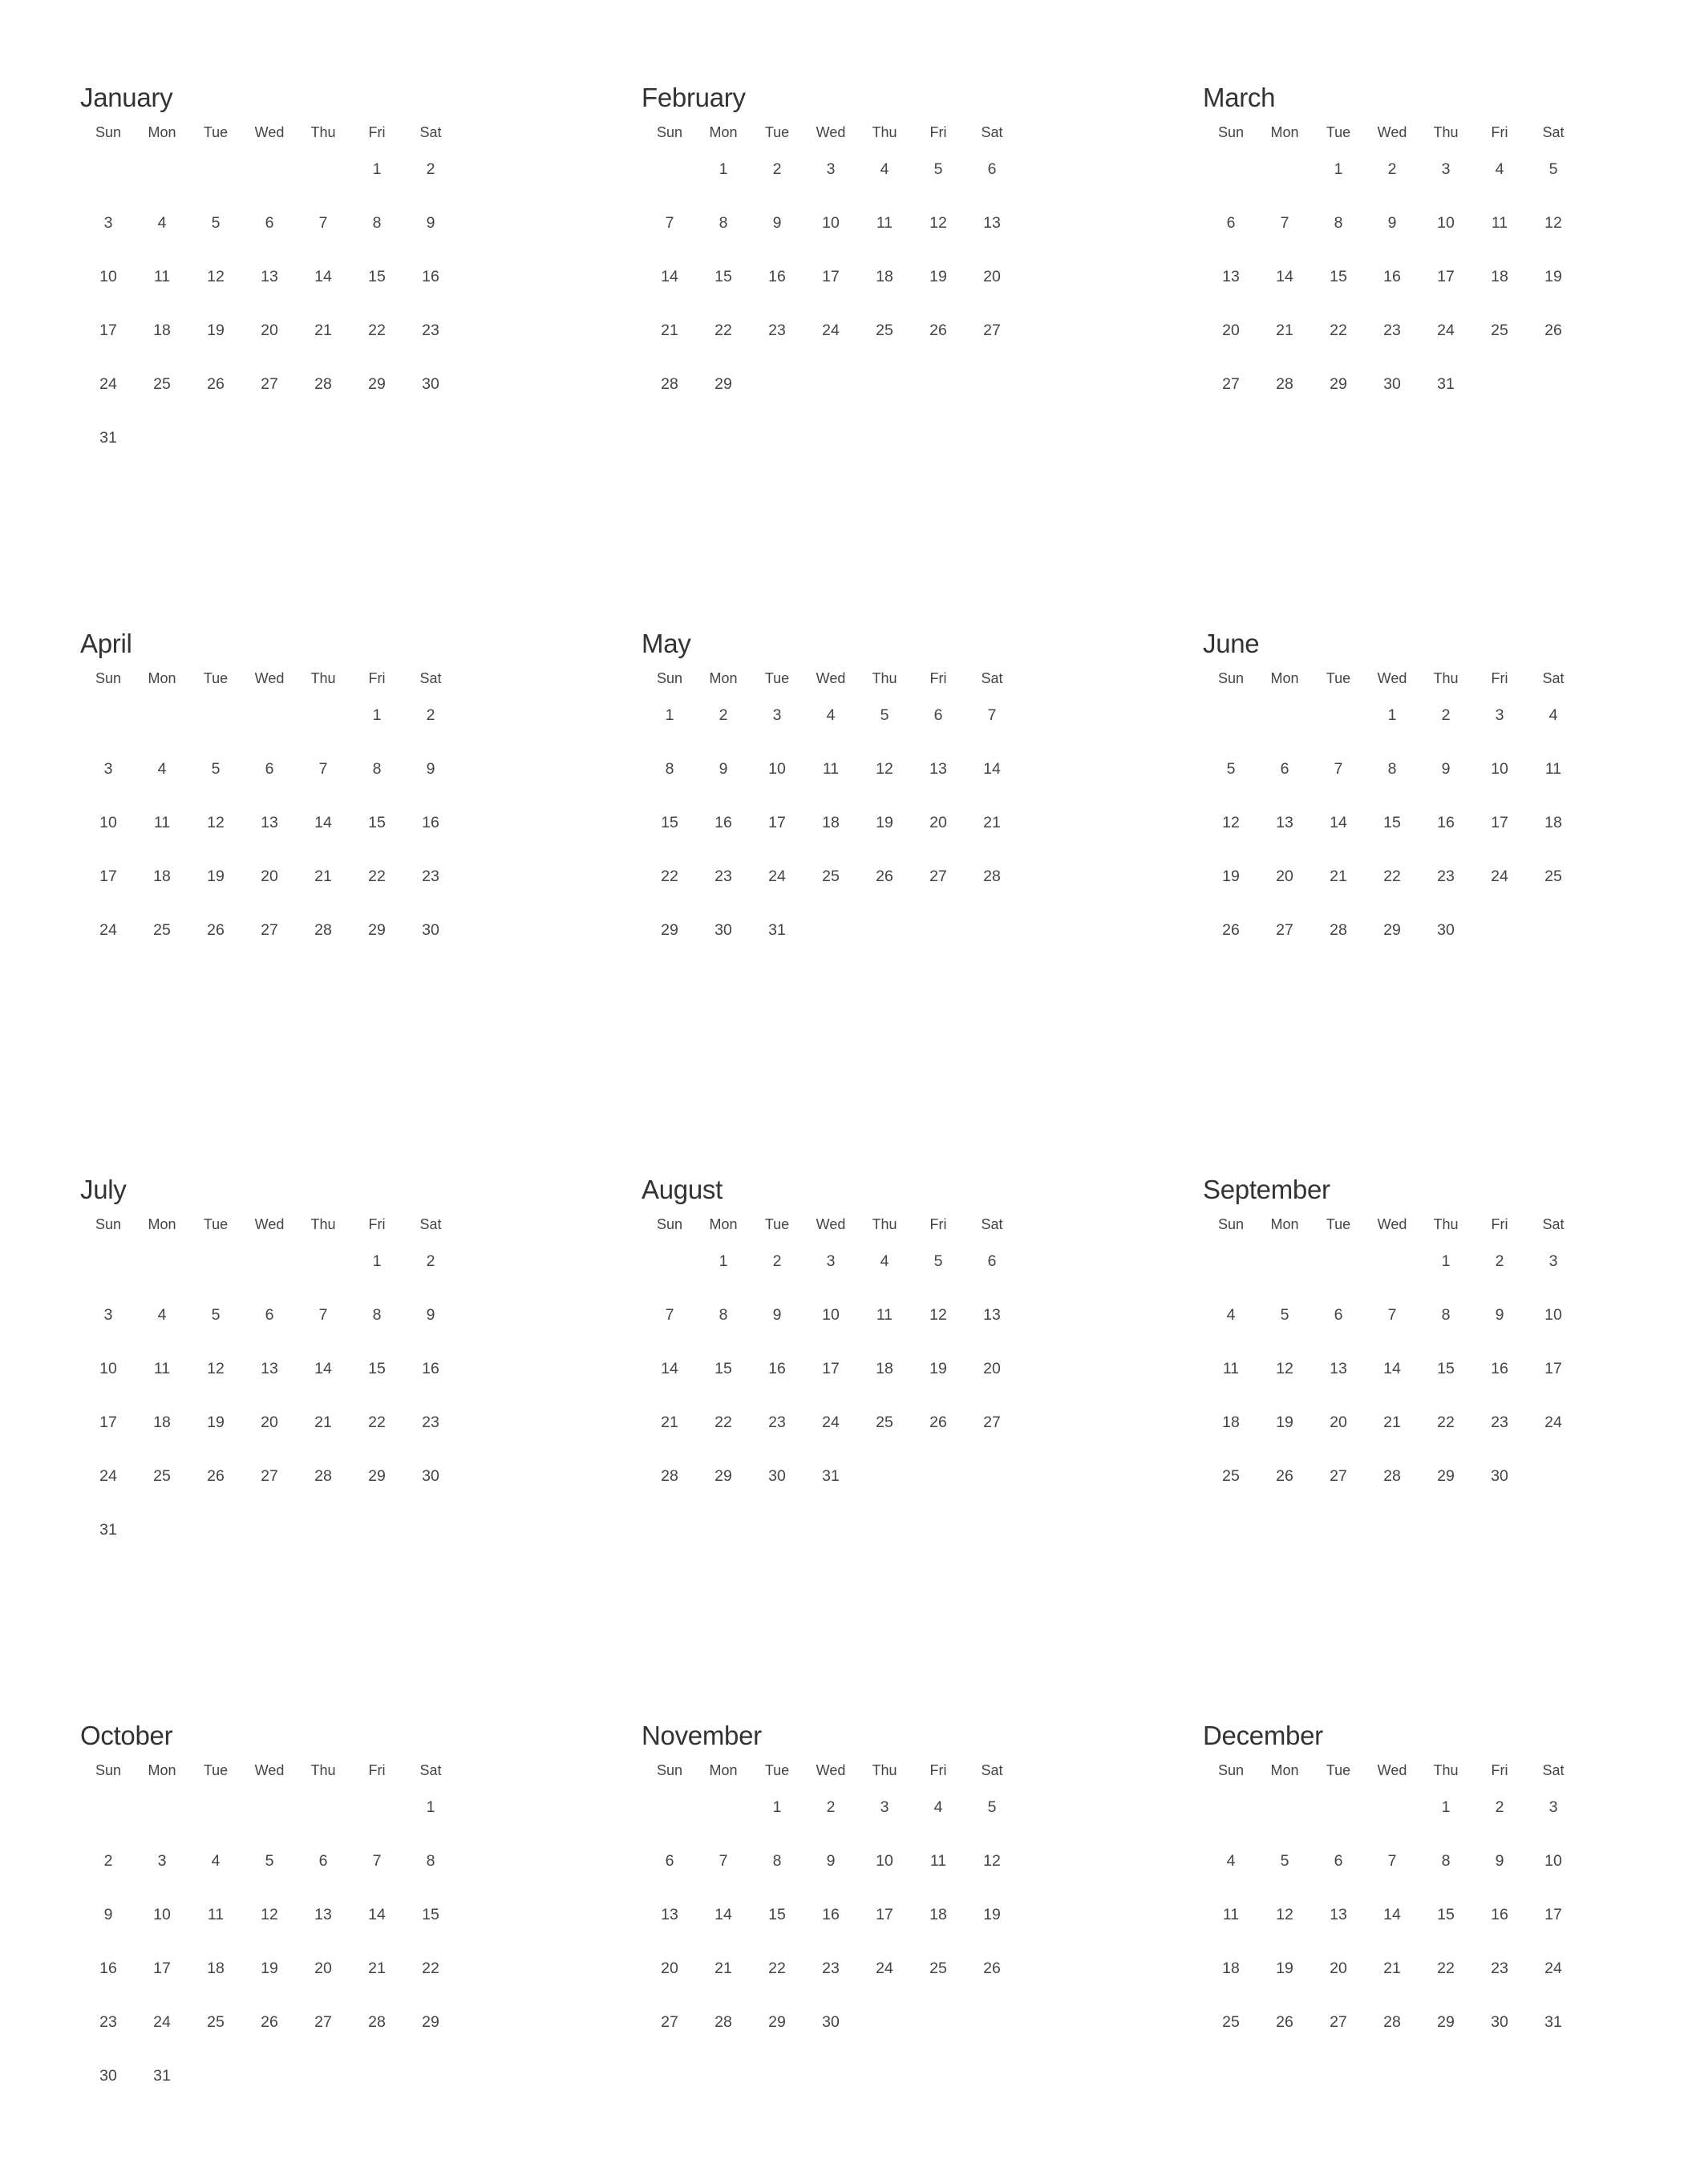  Describe the element at coordinates (1392, 169) in the screenshot. I see `day-cell: 2` at that location.